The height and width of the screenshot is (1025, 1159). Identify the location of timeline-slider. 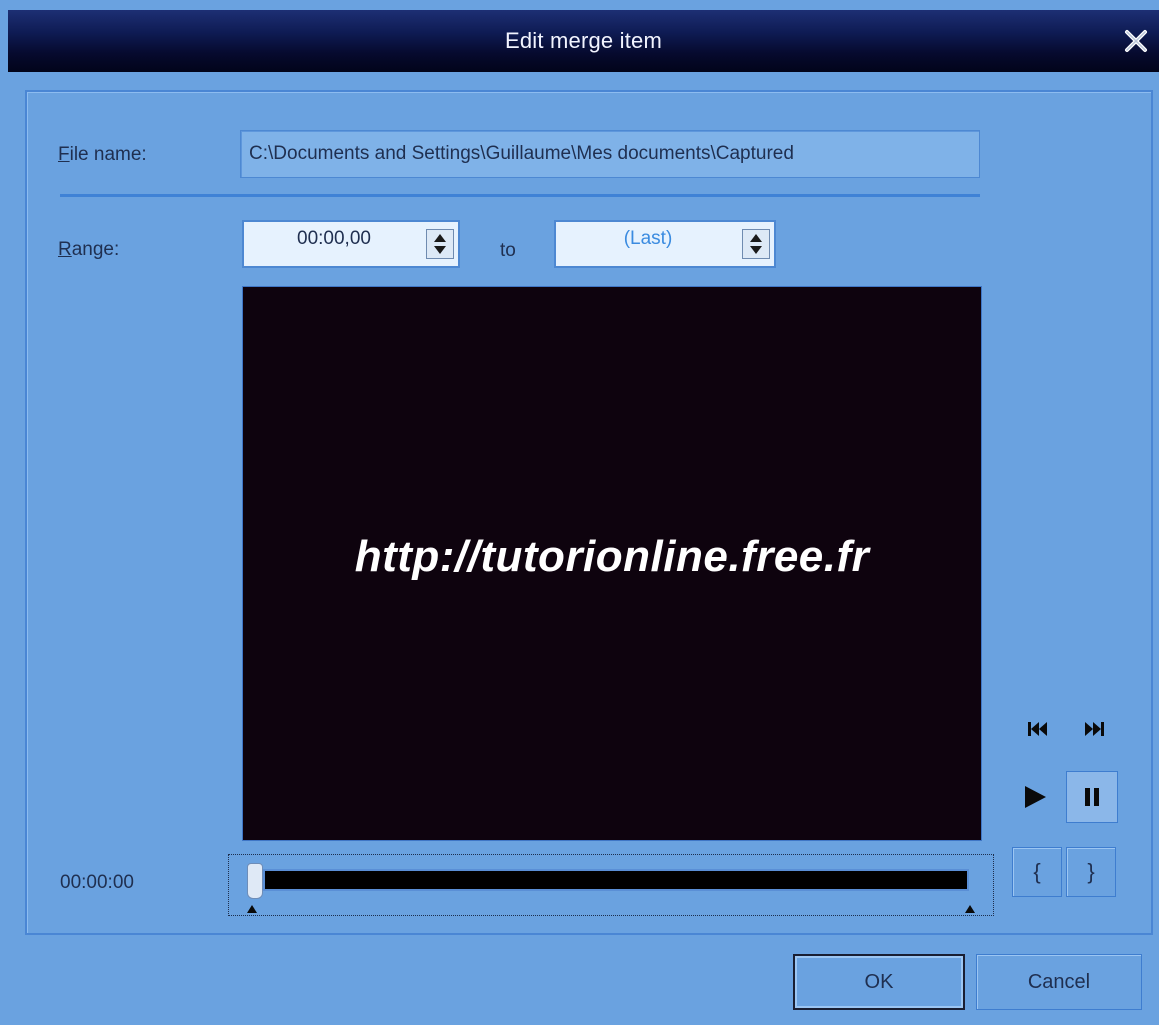
(611, 885).